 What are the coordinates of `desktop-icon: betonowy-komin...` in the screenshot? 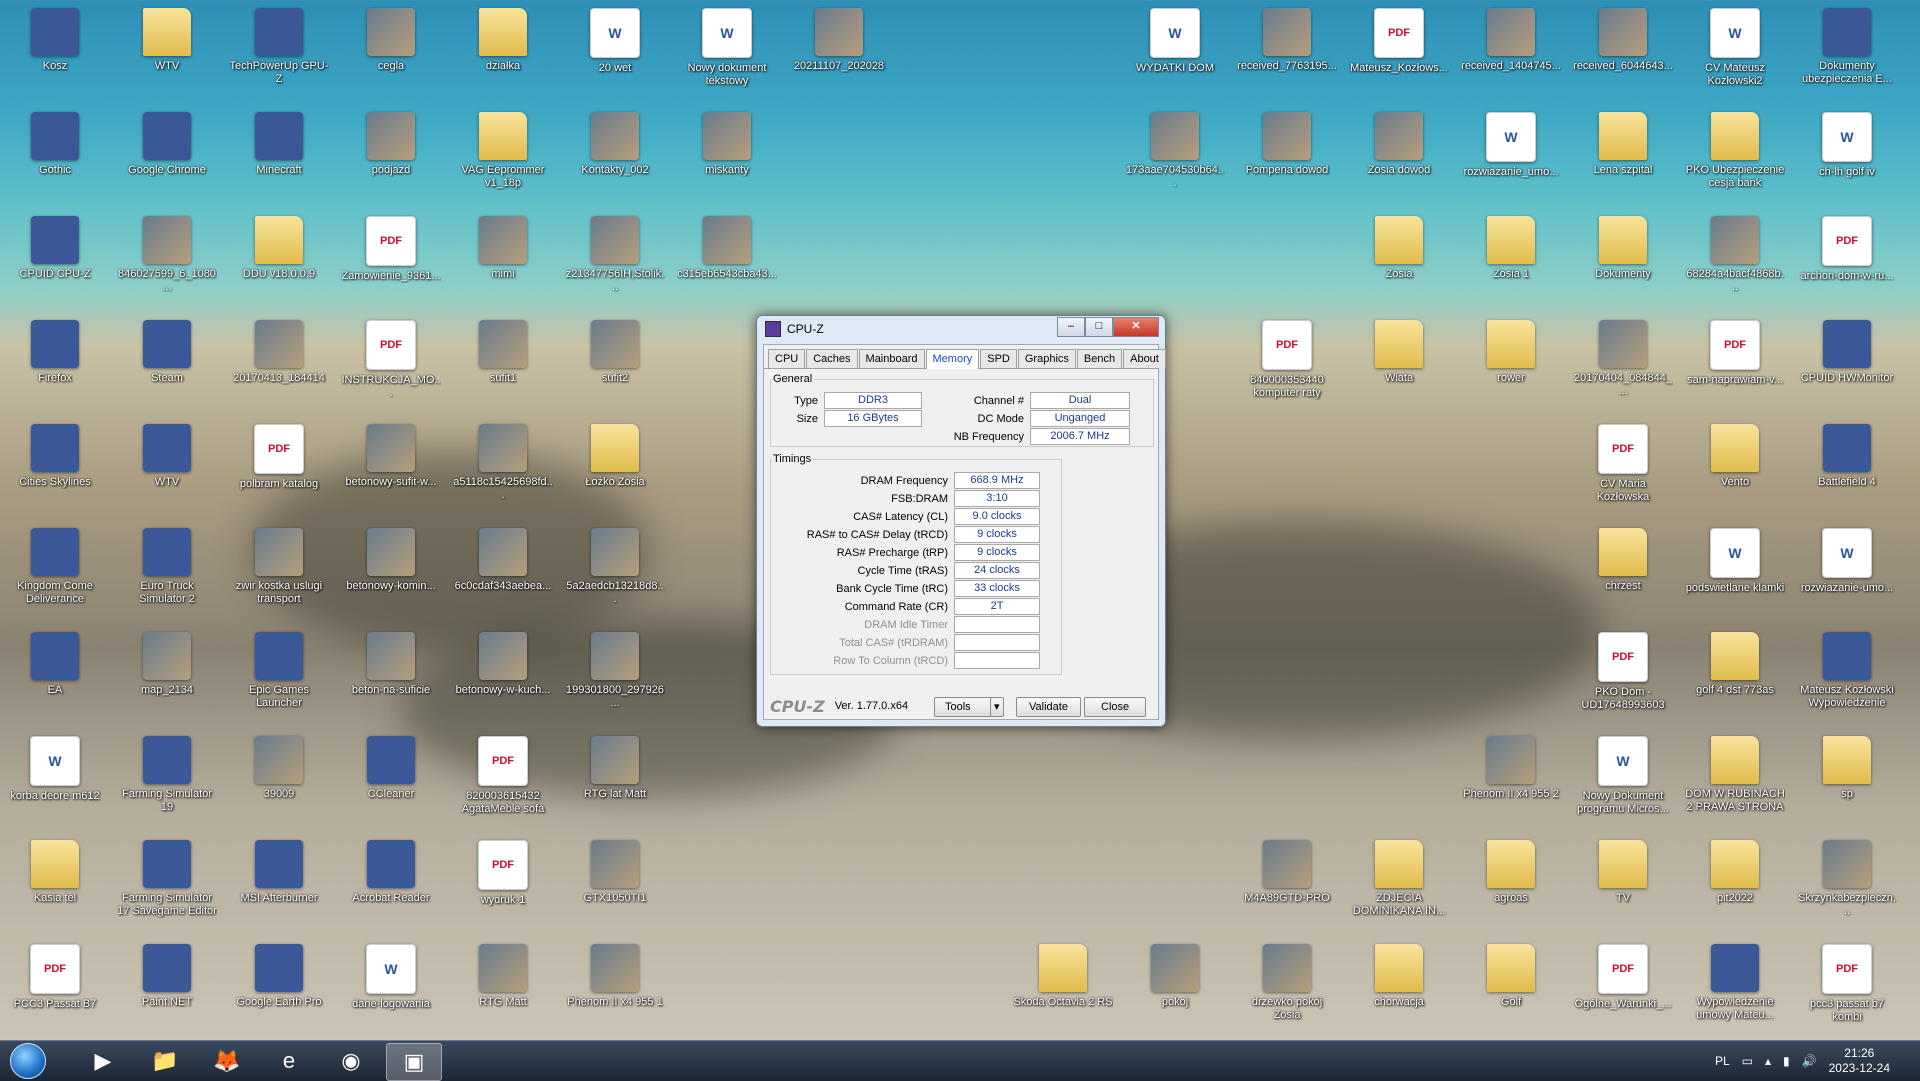 It's located at (391, 572).